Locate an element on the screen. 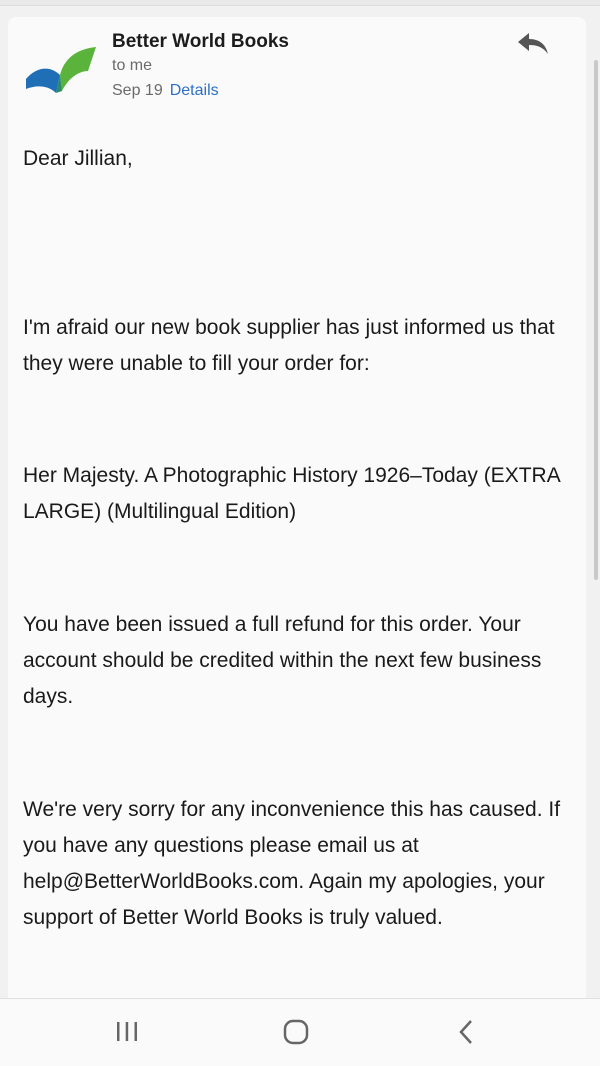 The height and width of the screenshot is (1066, 600). reply-icon is located at coordinates (533, 44).